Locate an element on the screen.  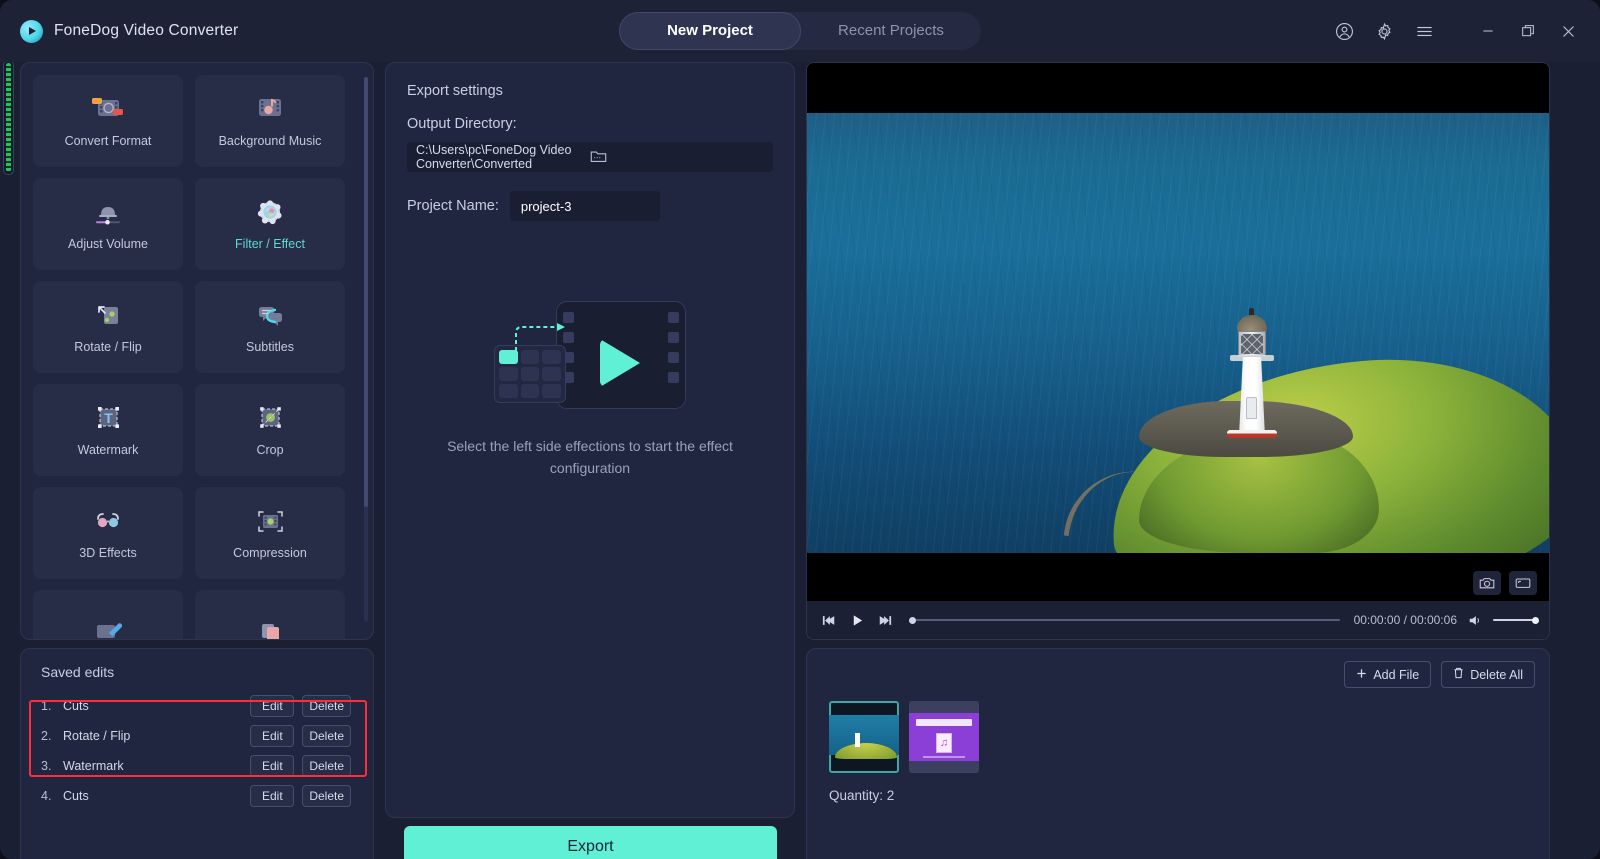
playback-time: 00:00:00 / 00:00:06 is located at coordinates (1405, 620).